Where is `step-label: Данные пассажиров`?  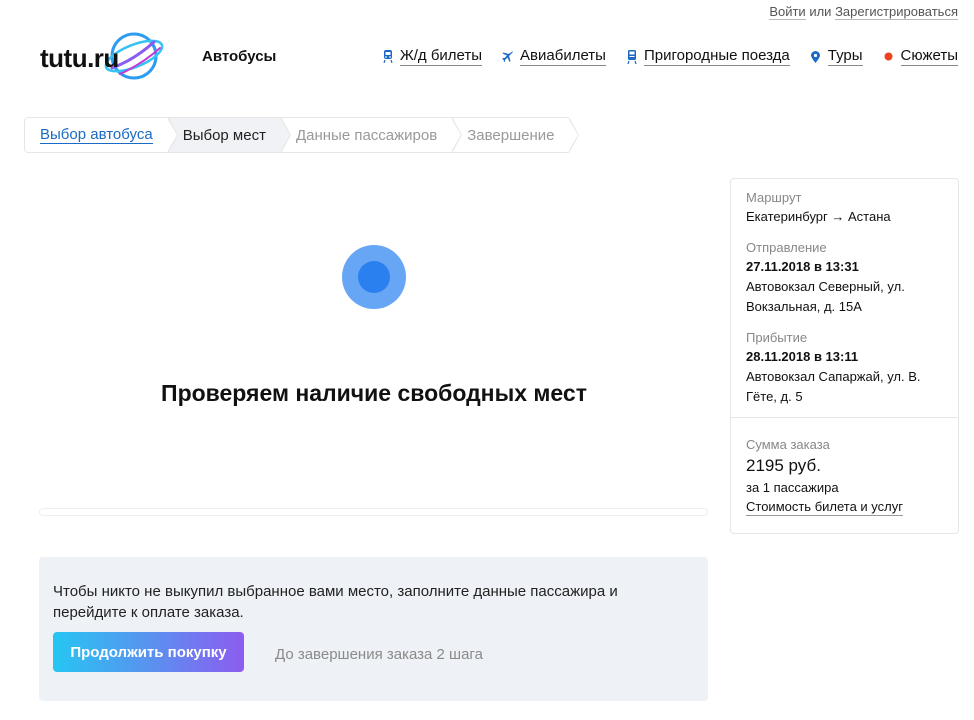 step-label: Данные пассажиров is located at coordinates (366, 135).